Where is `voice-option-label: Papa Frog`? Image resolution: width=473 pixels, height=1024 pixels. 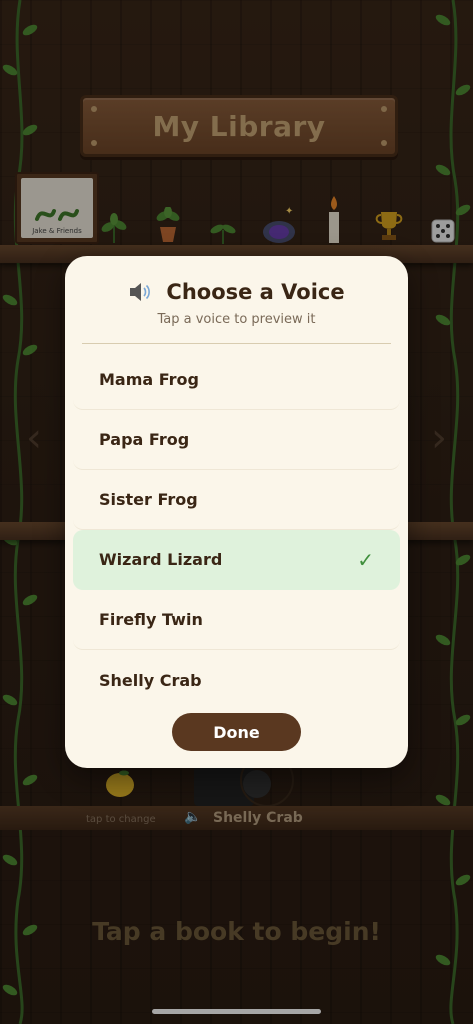 voice-option-label: Papa Frog is located at coordinates (144, 439).